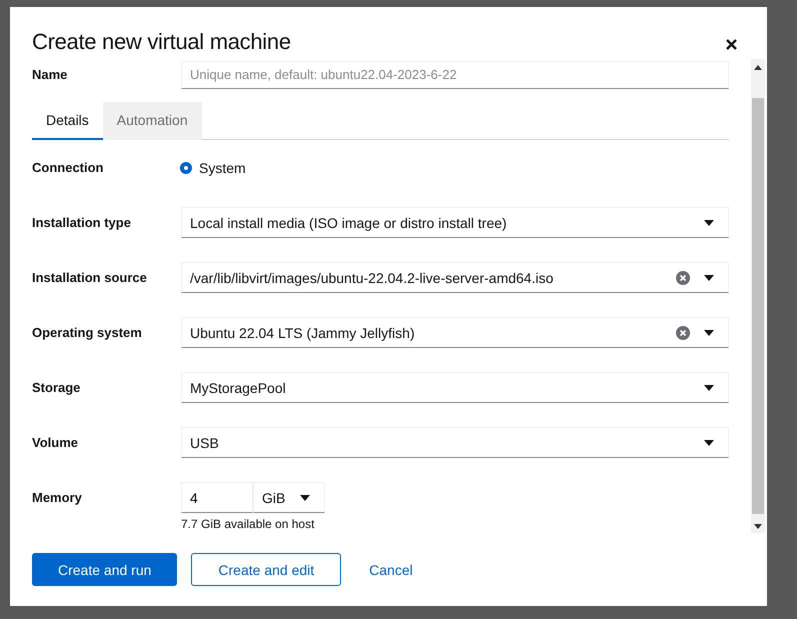 The width and height of the screenshot is (797, 619). Describe the element at coordinates (105, 569) in the screenshot. I see `action-button: Create and run` at that location.